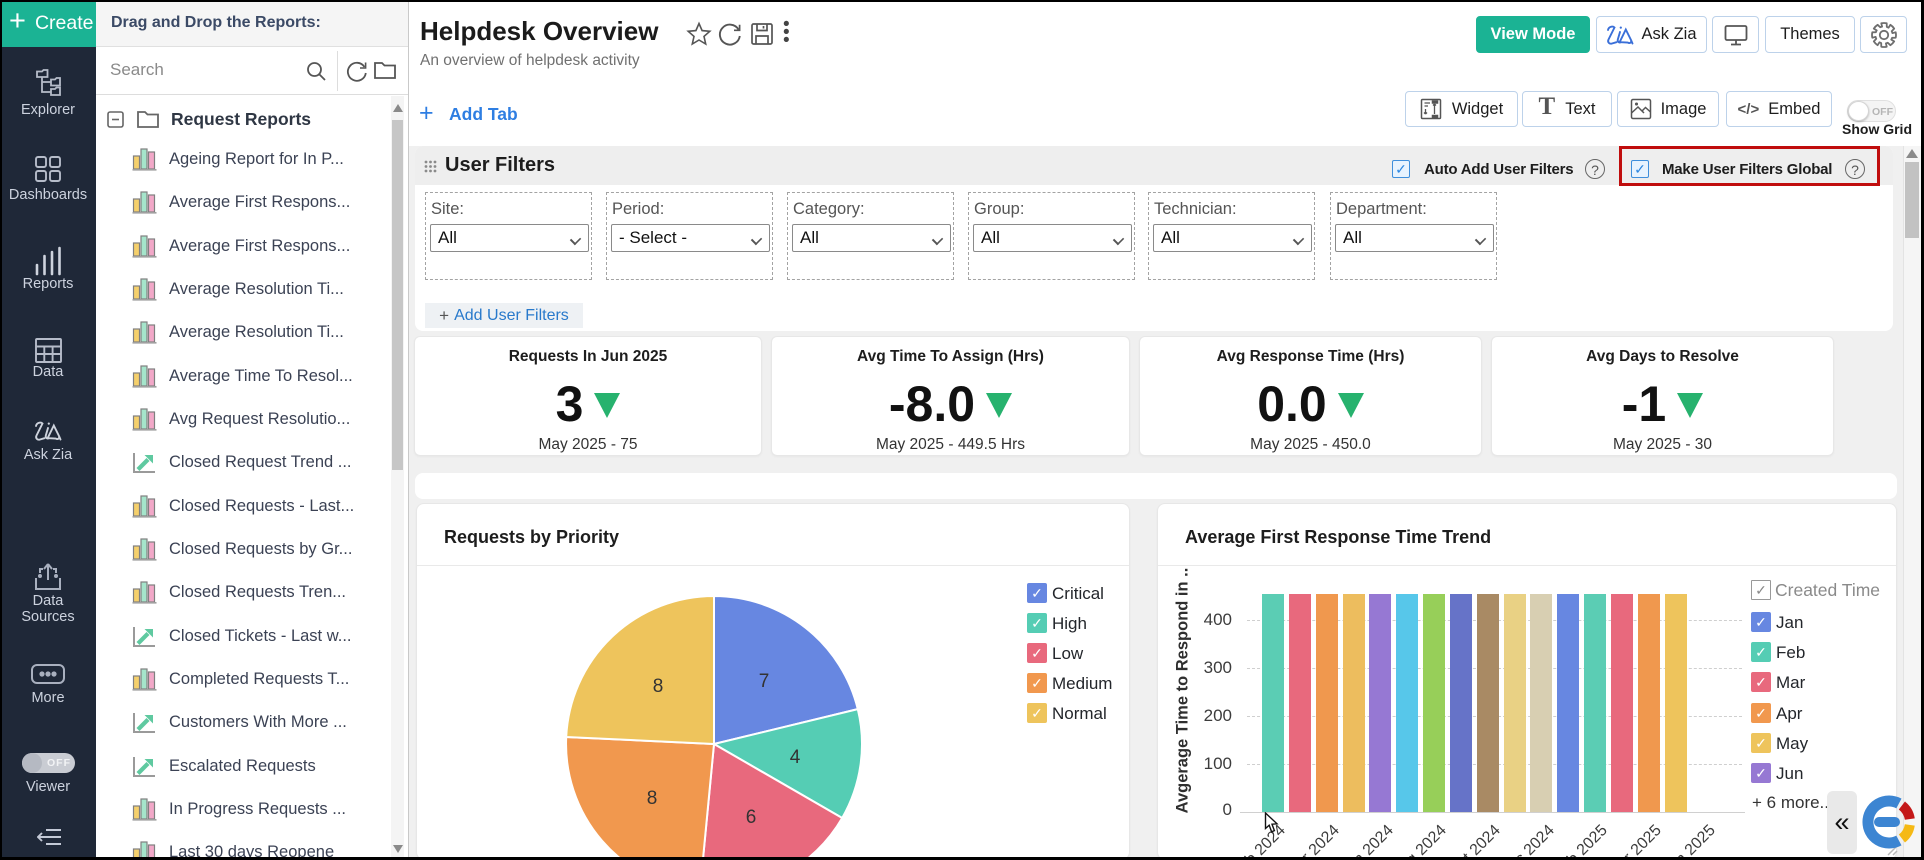 The height and width of the screenshot is (860, 1924). Describe the element at coordinates (795, 757) in the screenshot. I see `svg-text: 4` at that location.